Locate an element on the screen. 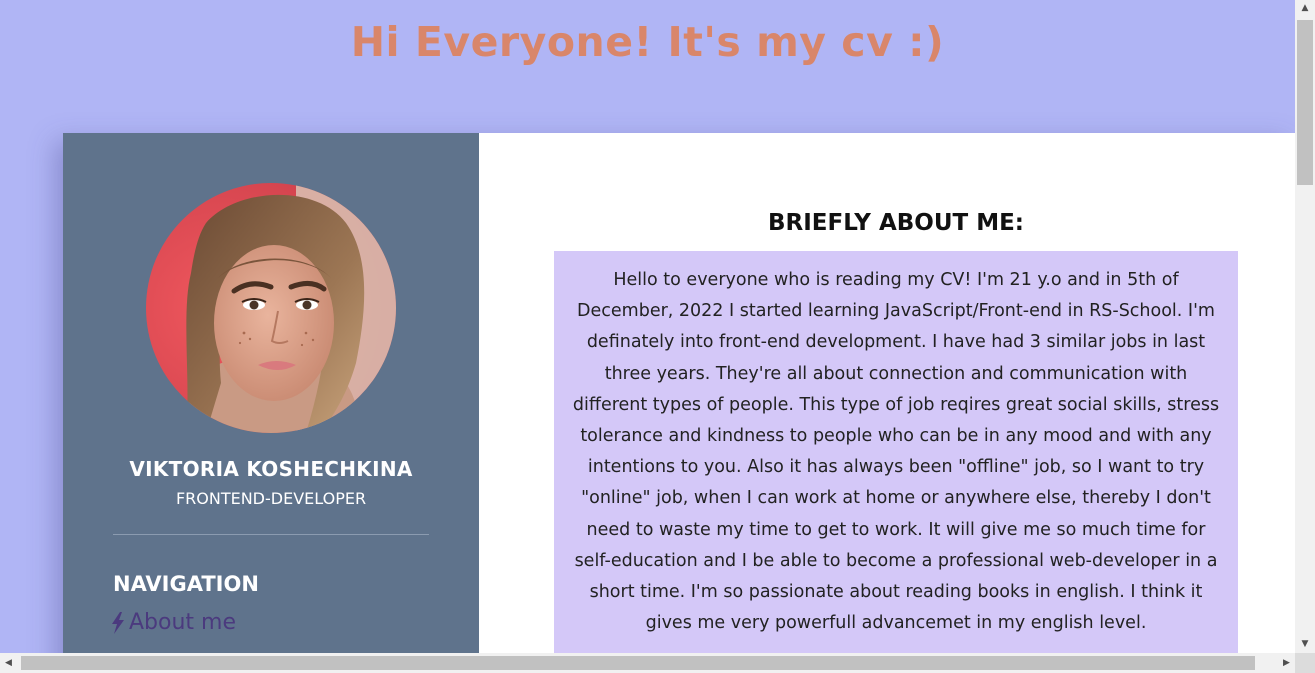 Image resolution: width=1315 pixels, height=673 pixels. nav-link-label: About me is located at coordinates (183, 622).